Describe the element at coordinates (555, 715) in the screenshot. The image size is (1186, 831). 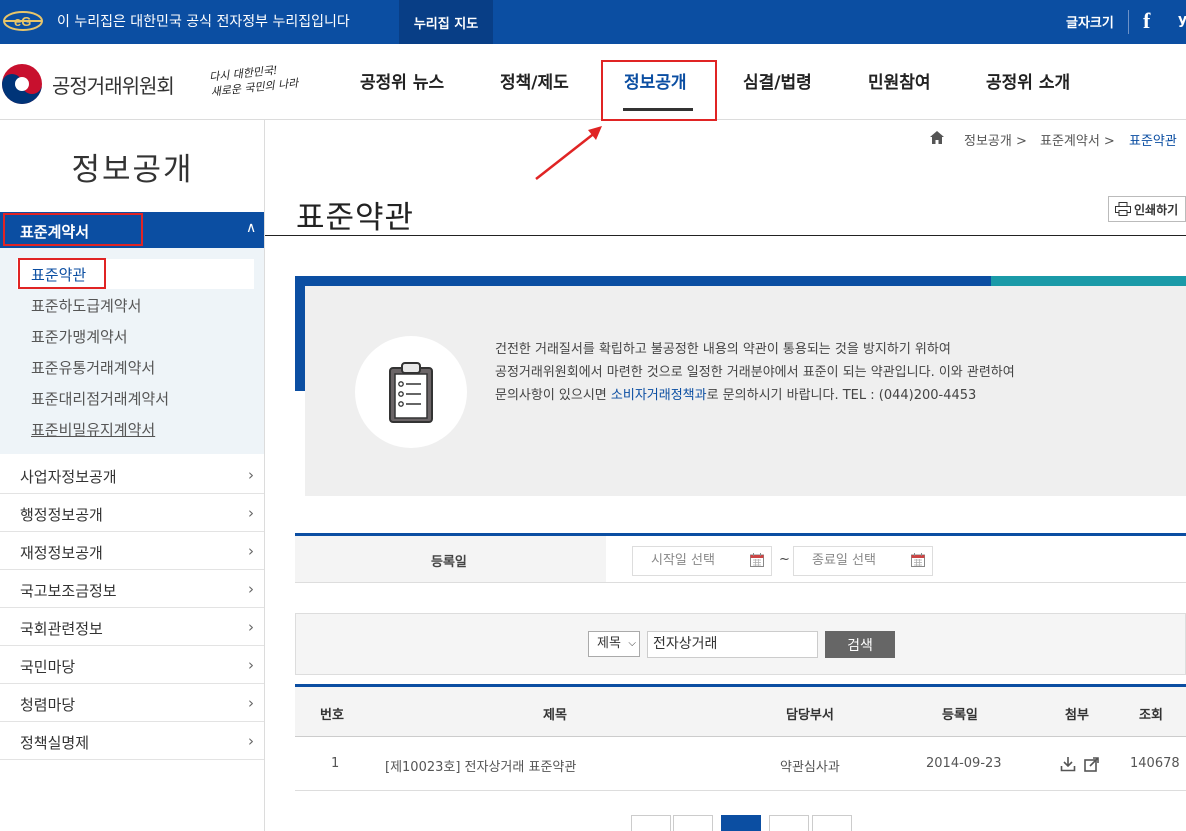
I see `column-header: 제목` at that location.